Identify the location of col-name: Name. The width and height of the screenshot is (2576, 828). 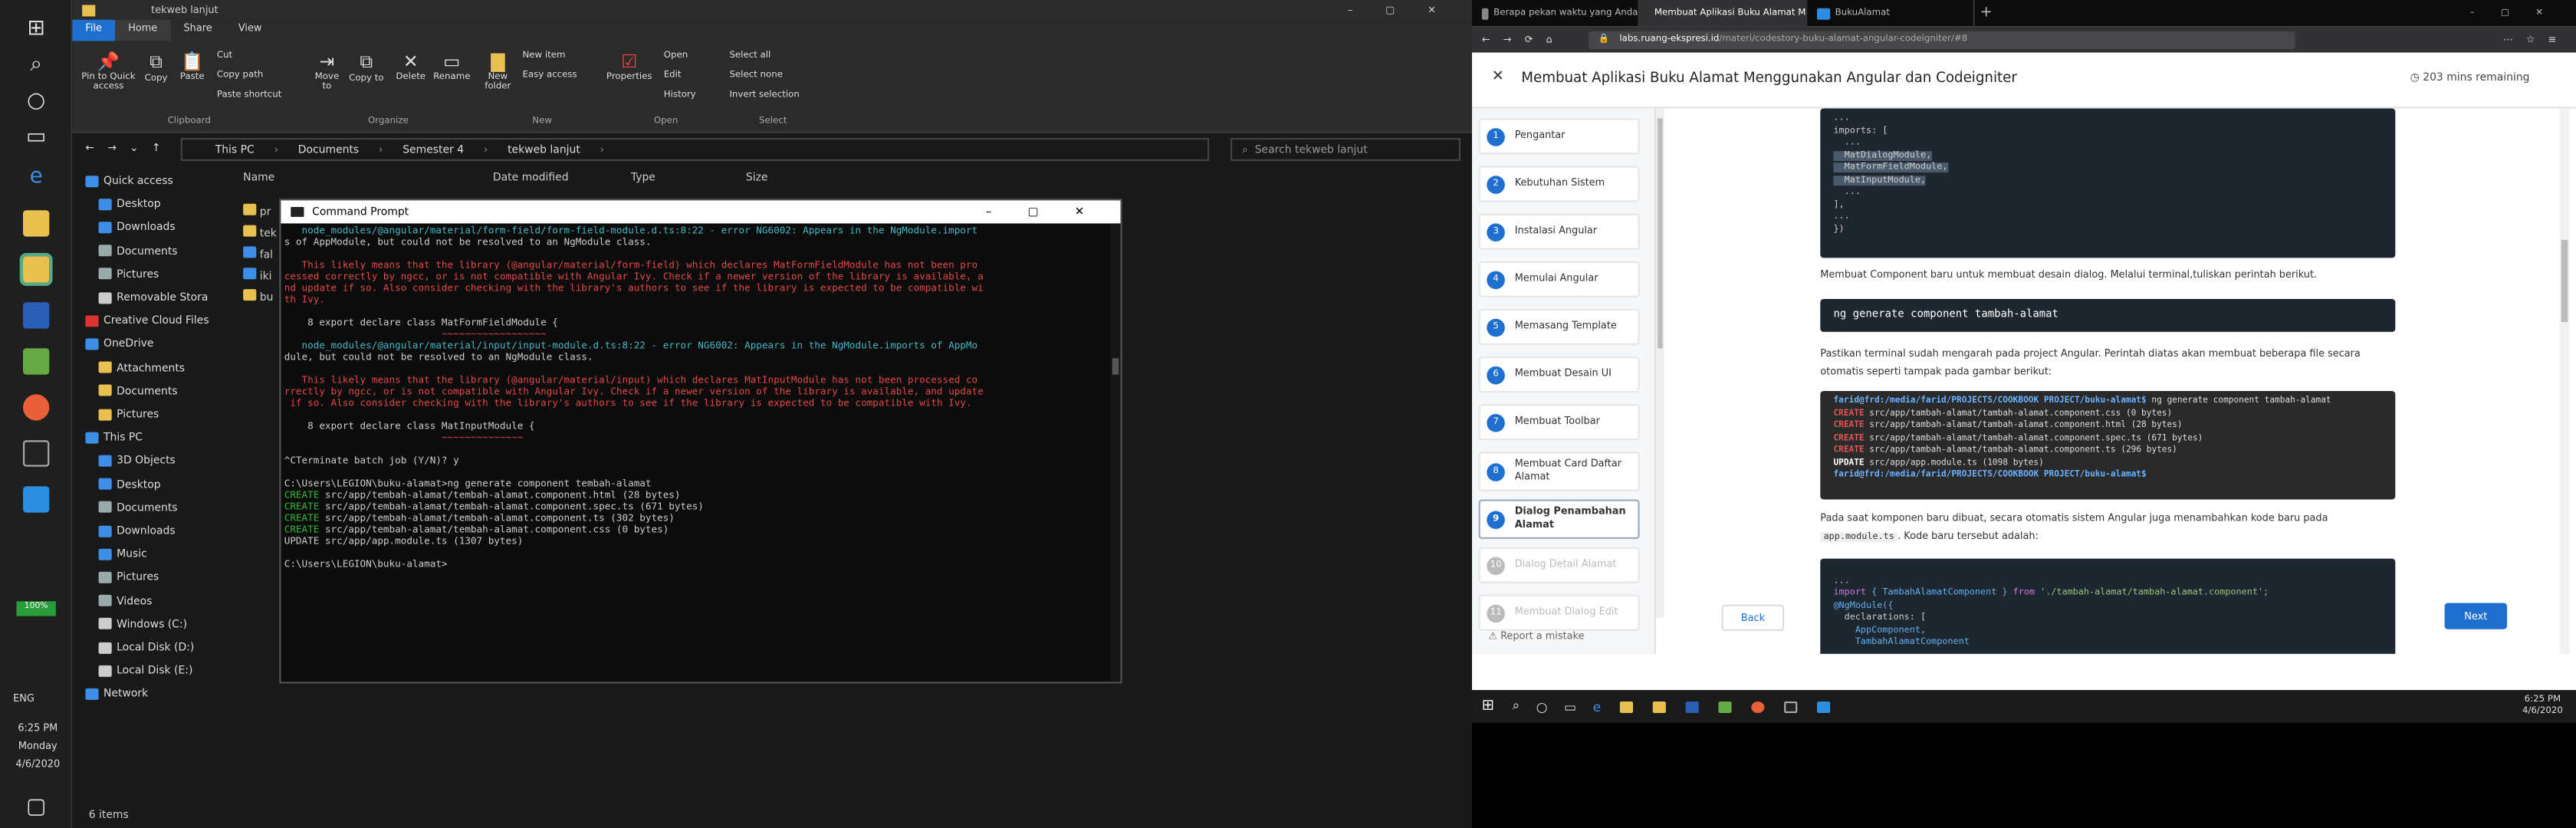
(258, 177).